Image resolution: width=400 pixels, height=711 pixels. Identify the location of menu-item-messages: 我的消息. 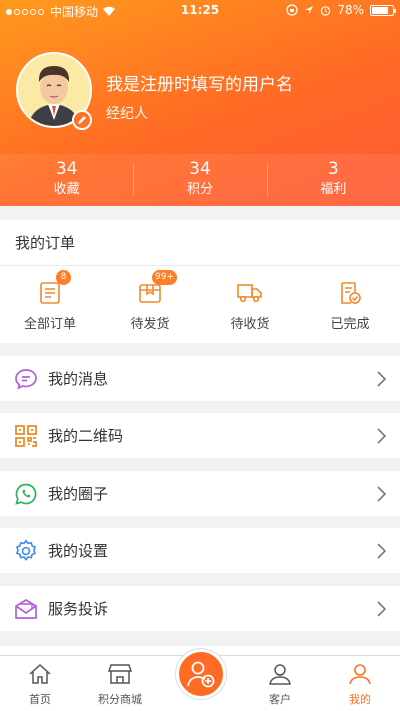
(200, 378).